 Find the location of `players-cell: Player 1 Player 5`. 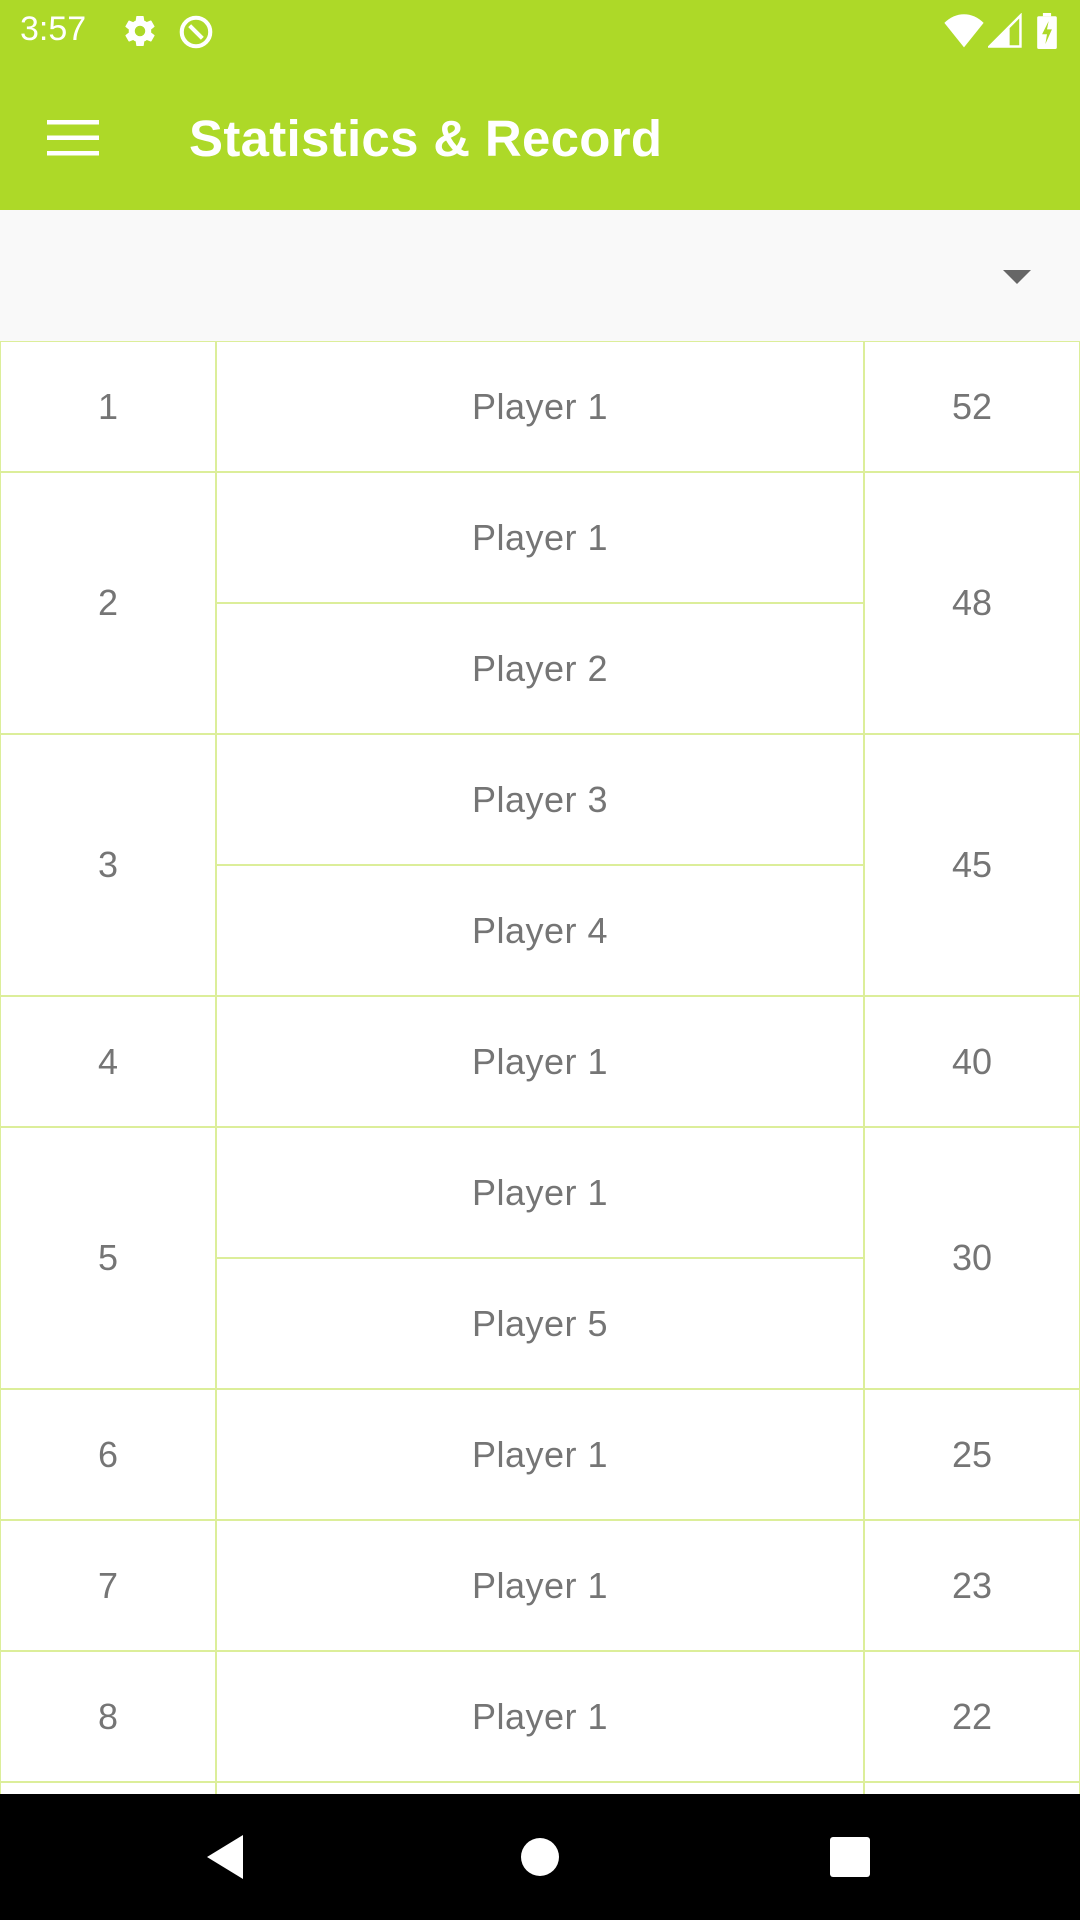

players-cell: Player 1 Player 5 is located at coordinates (540, 1258).